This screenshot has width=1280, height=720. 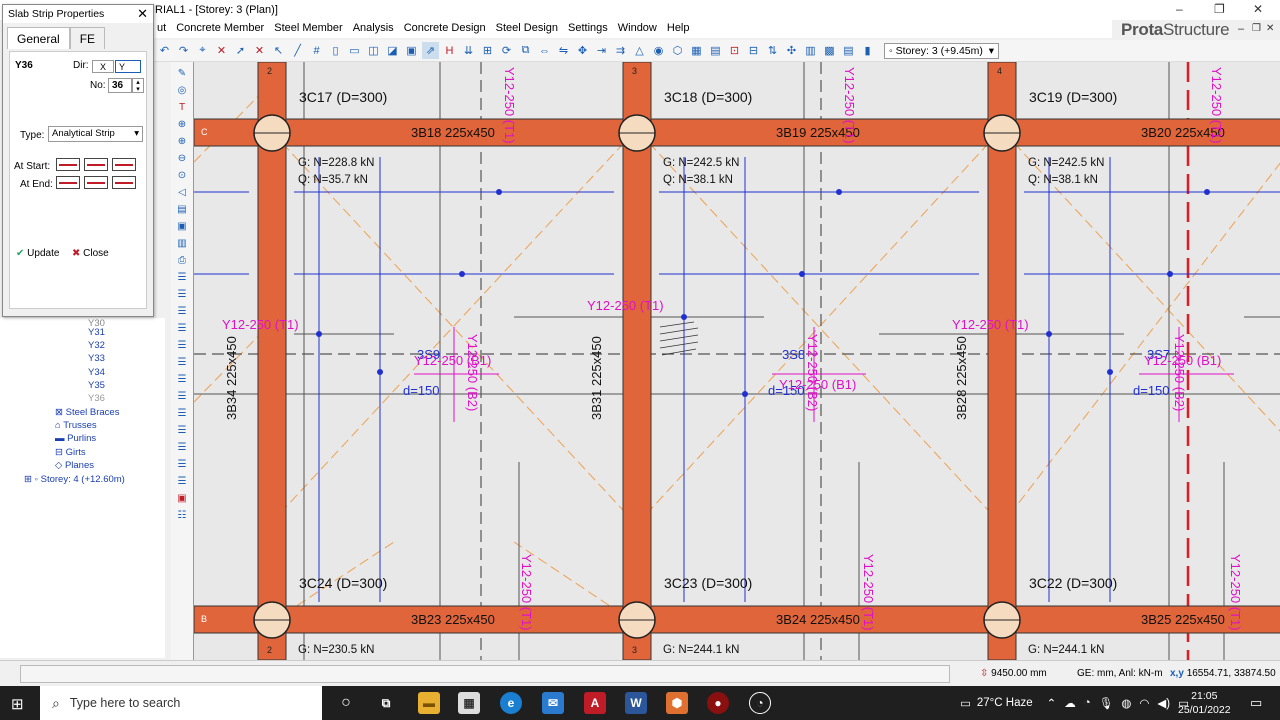 What do you see at coordinates (96, 182) in the screenshot?
I see `end-pinned-icon` at bounding box center [96, 182].